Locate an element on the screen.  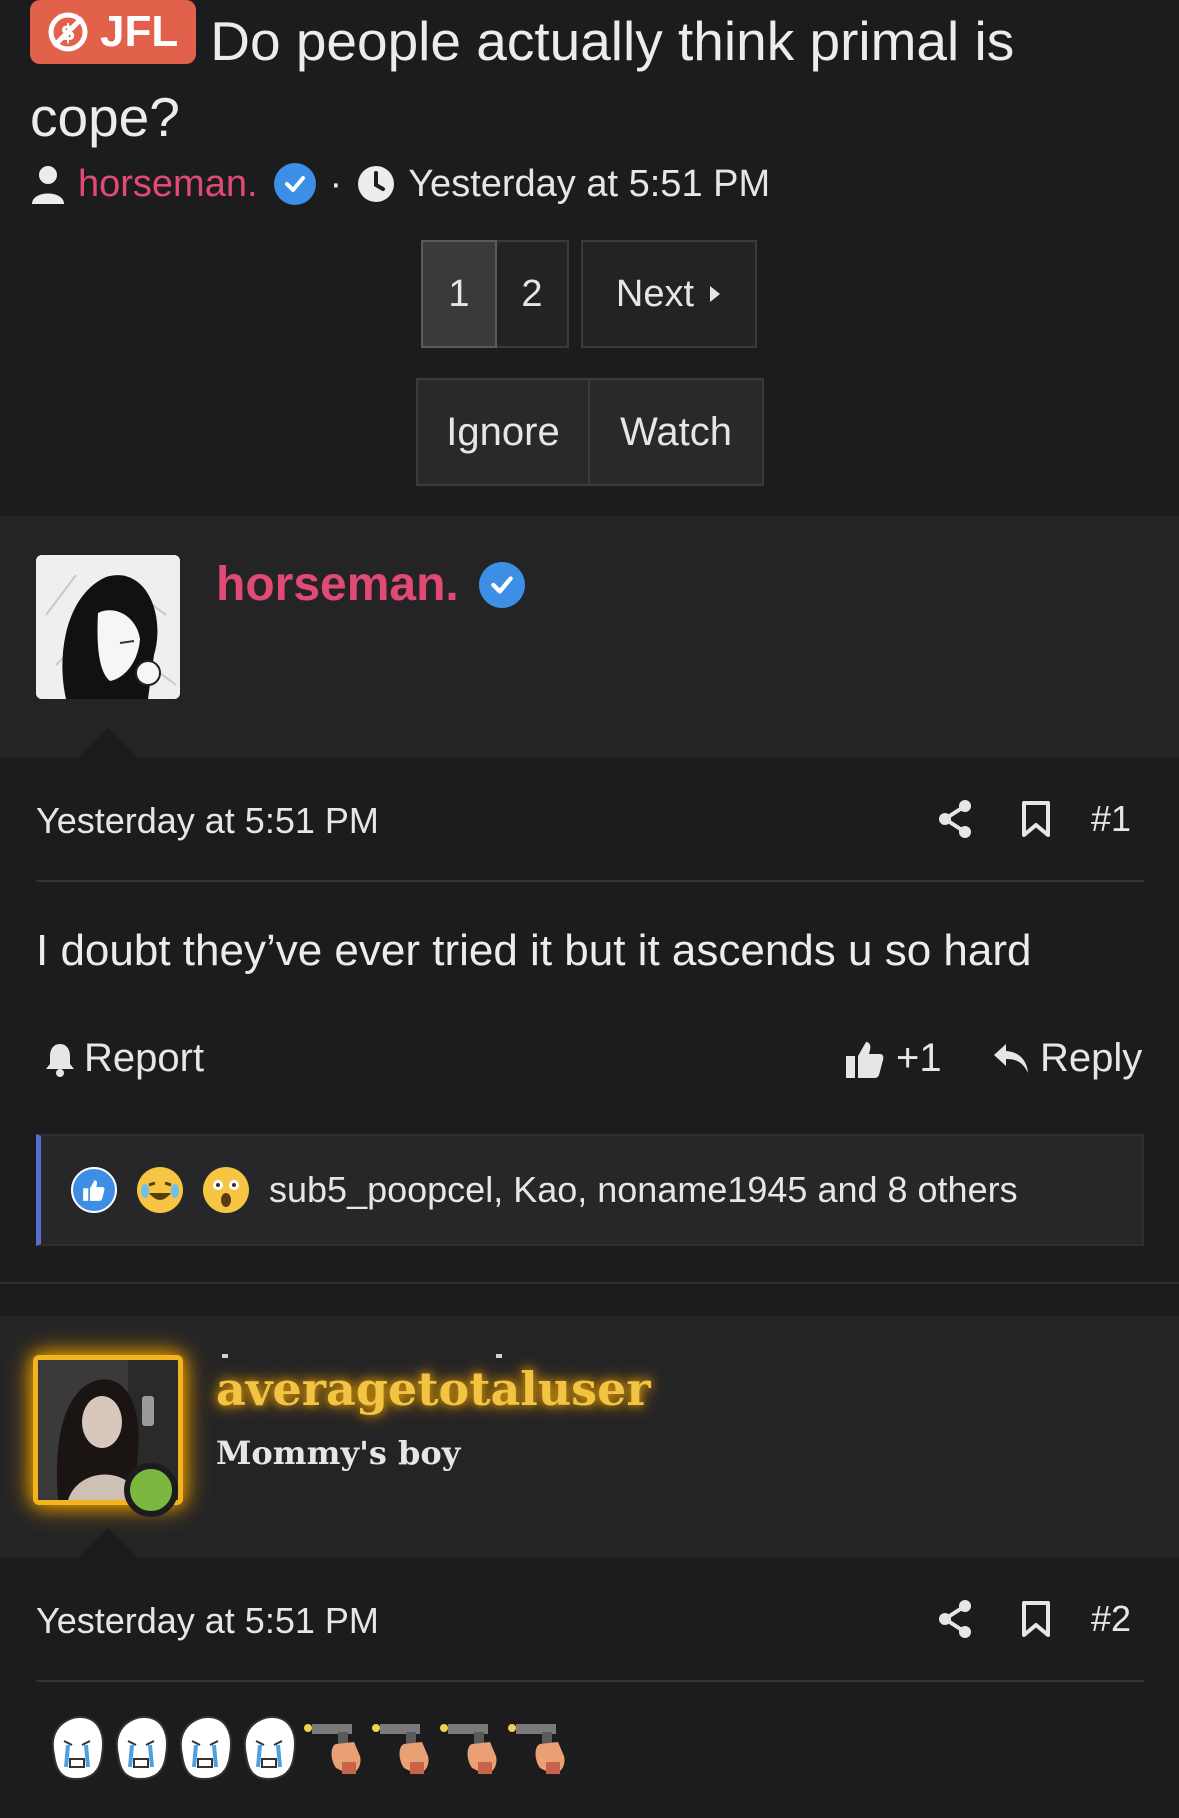
post-2-tools: #2 is located at coordinates (1034, 1619).